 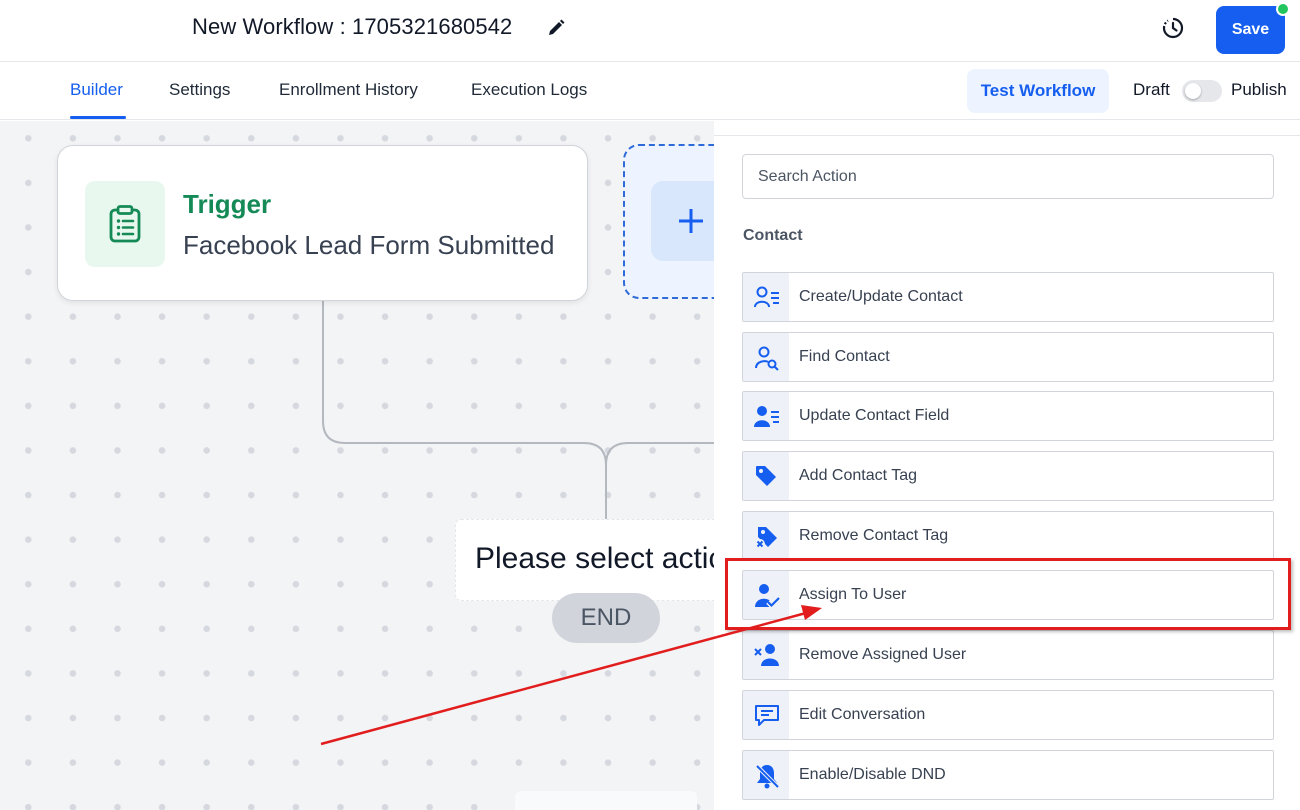 I want to click on contact-field-icon, so click(x=766, y=417).